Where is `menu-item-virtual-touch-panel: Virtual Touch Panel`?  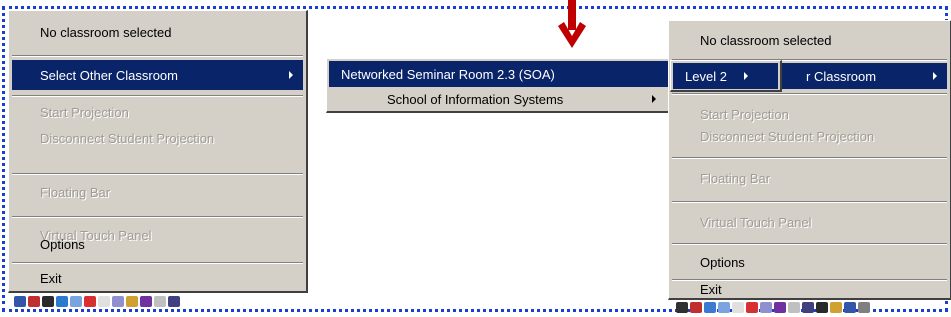
menu-item-virtual-touch-panel: Virtual Touch Panel is located at coordinates (809, 222).